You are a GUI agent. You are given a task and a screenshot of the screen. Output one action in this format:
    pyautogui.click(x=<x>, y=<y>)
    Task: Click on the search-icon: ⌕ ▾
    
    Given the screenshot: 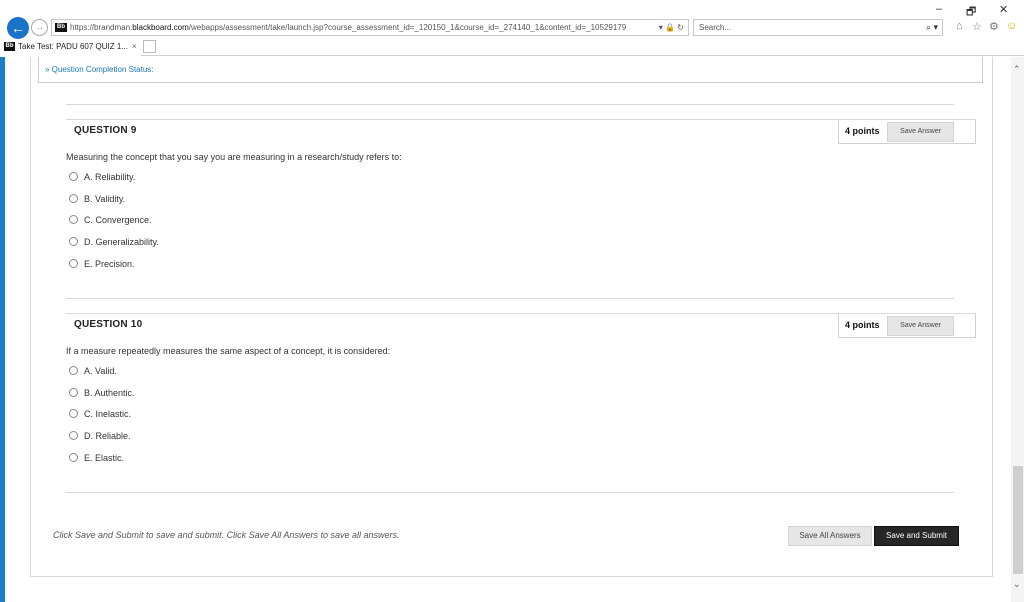 What is the action you would take?
    pyautogui.click(x=932, y=27)
    